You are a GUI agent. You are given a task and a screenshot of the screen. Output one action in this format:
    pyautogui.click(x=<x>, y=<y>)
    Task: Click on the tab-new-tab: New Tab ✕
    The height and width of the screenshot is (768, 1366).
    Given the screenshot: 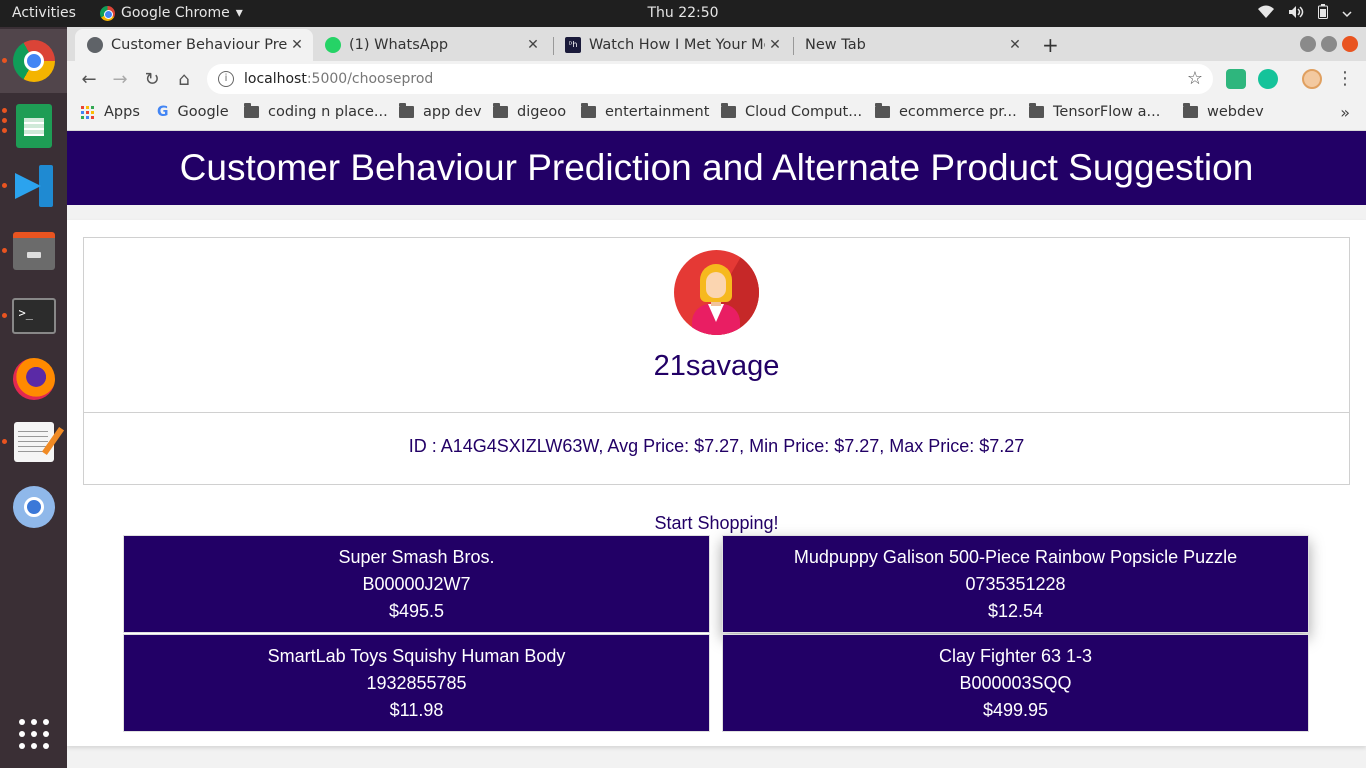 What is the action you would take?
    pyautogui.click(x=912, y=45)
    